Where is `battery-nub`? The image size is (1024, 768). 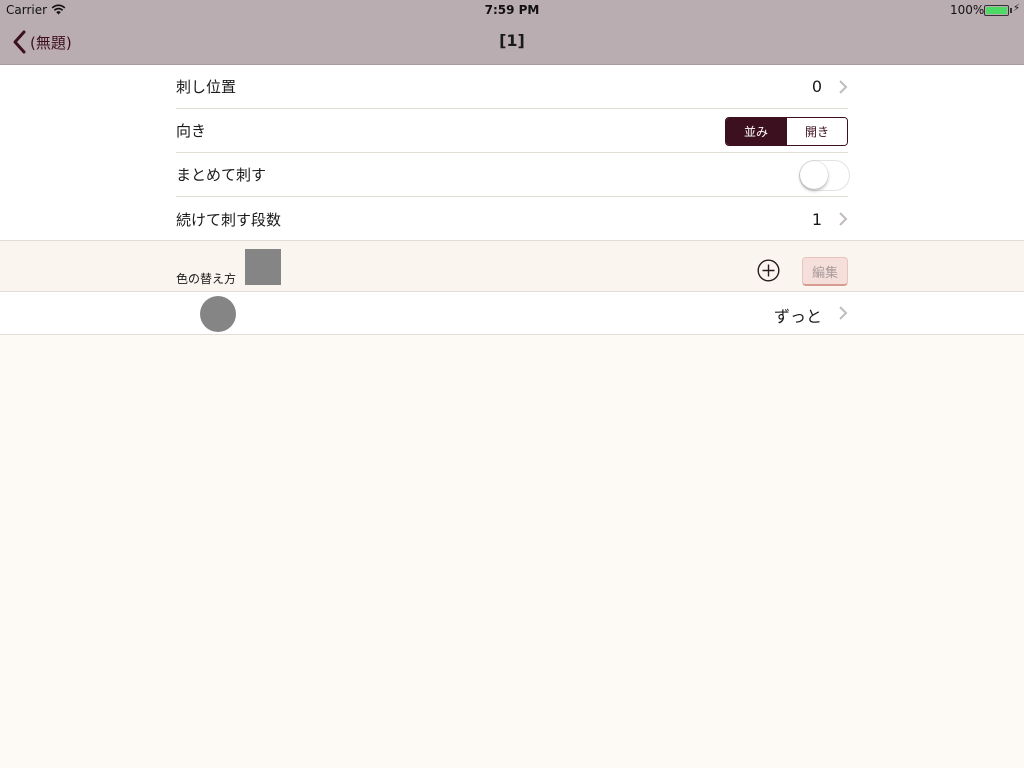
battery-nub is located at coordinates (1011, 10).